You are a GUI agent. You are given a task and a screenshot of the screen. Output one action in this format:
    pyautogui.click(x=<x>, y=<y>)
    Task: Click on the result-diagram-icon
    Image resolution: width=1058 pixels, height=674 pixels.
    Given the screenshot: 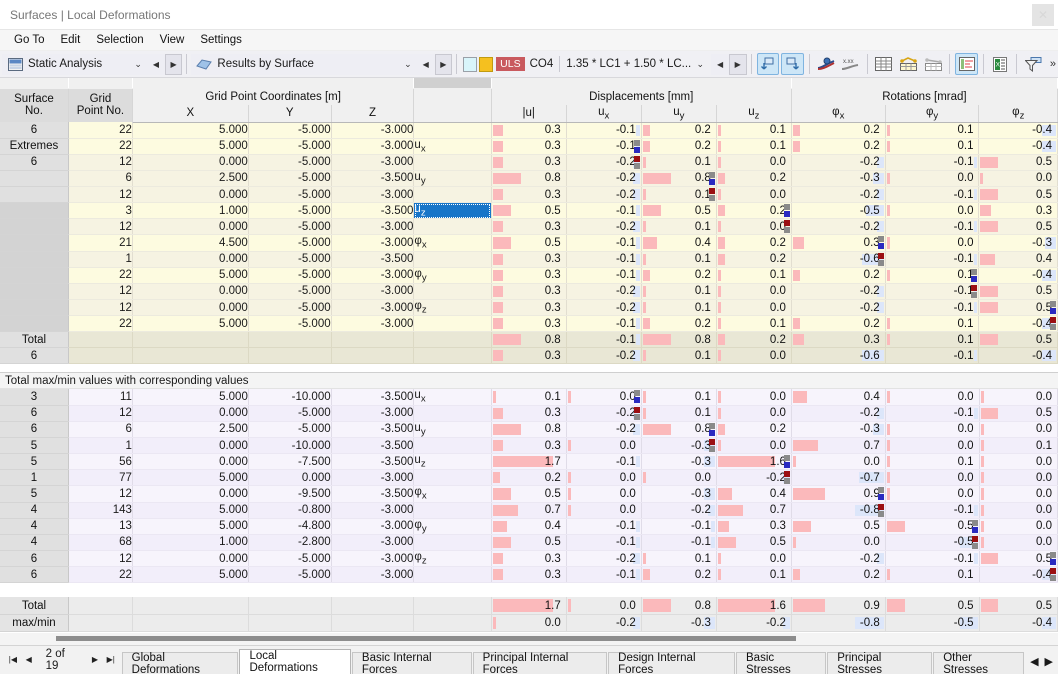 What is the action you would take?
    pyautogui.click(x=826, y=64)
    